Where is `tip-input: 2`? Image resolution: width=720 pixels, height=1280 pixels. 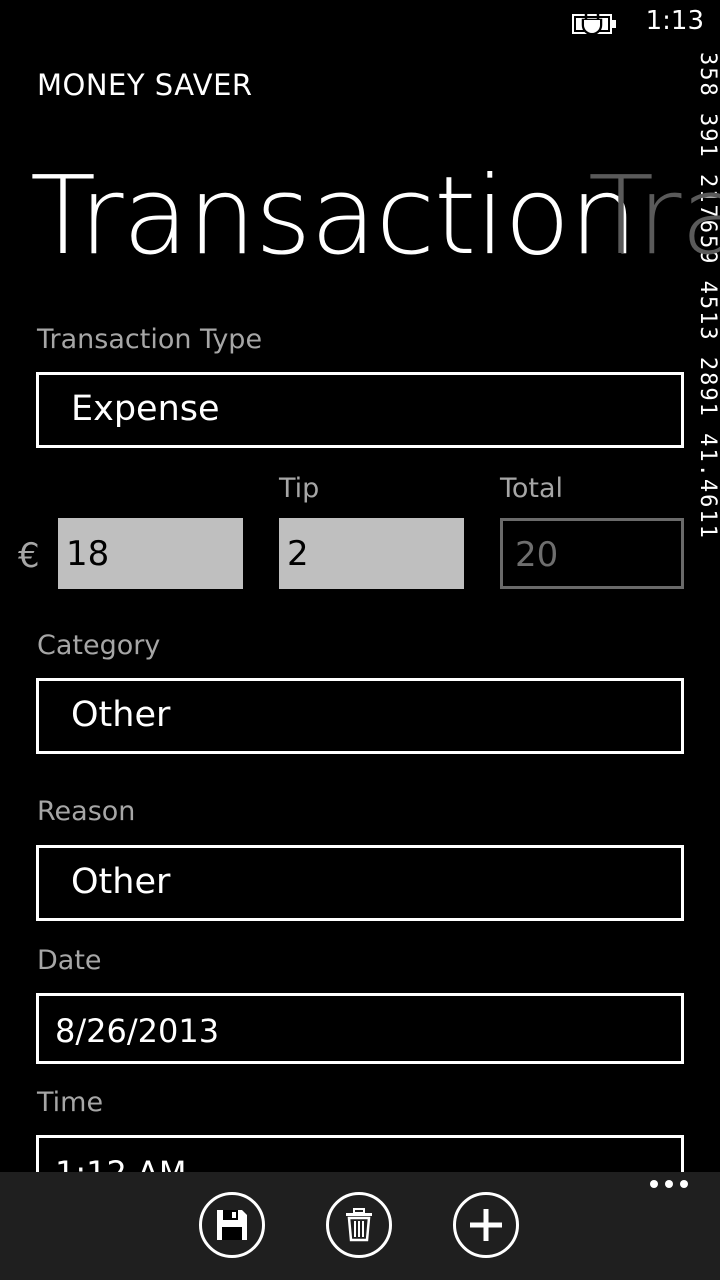
tip-input: 2 is located at coordinates (371, 553).